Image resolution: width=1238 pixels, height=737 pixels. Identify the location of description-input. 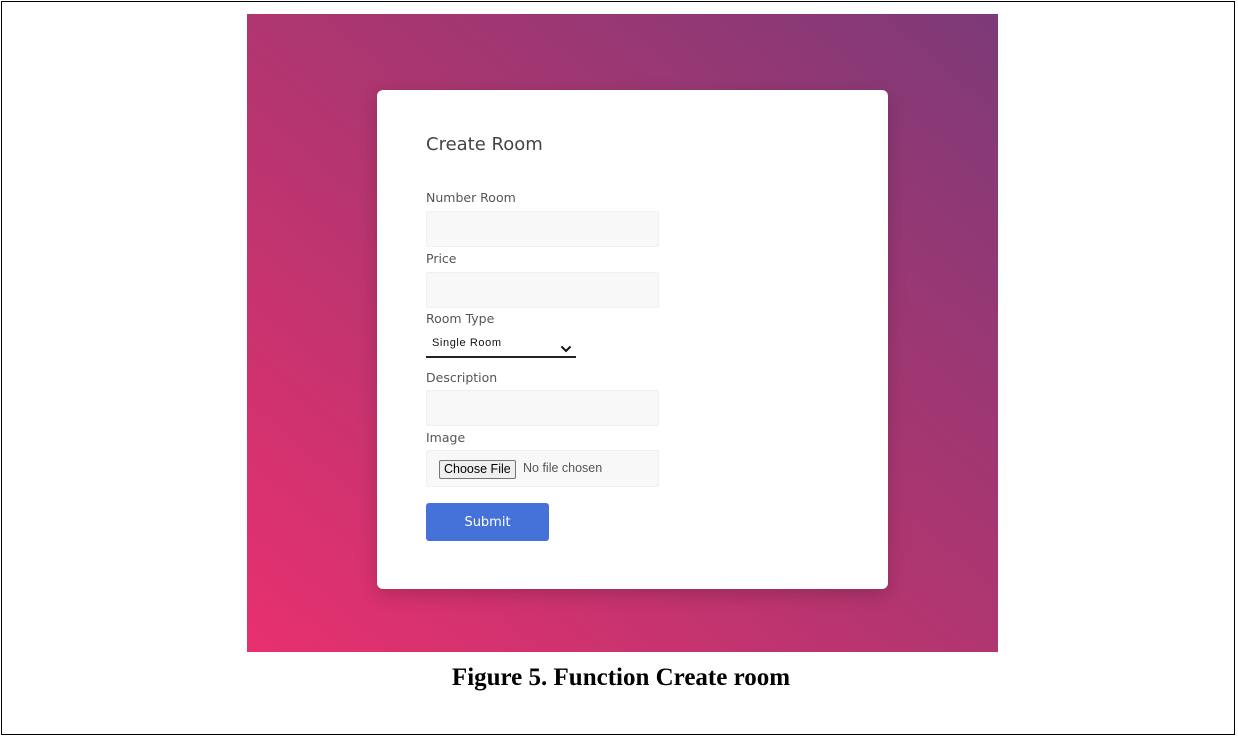
(542, 408).